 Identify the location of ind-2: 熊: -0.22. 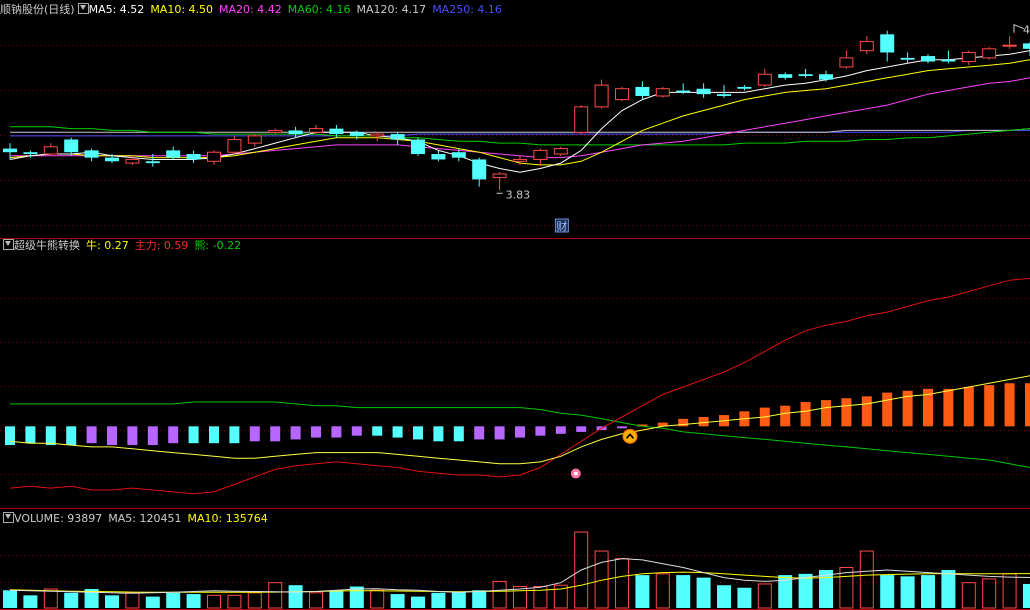
(218, 245).